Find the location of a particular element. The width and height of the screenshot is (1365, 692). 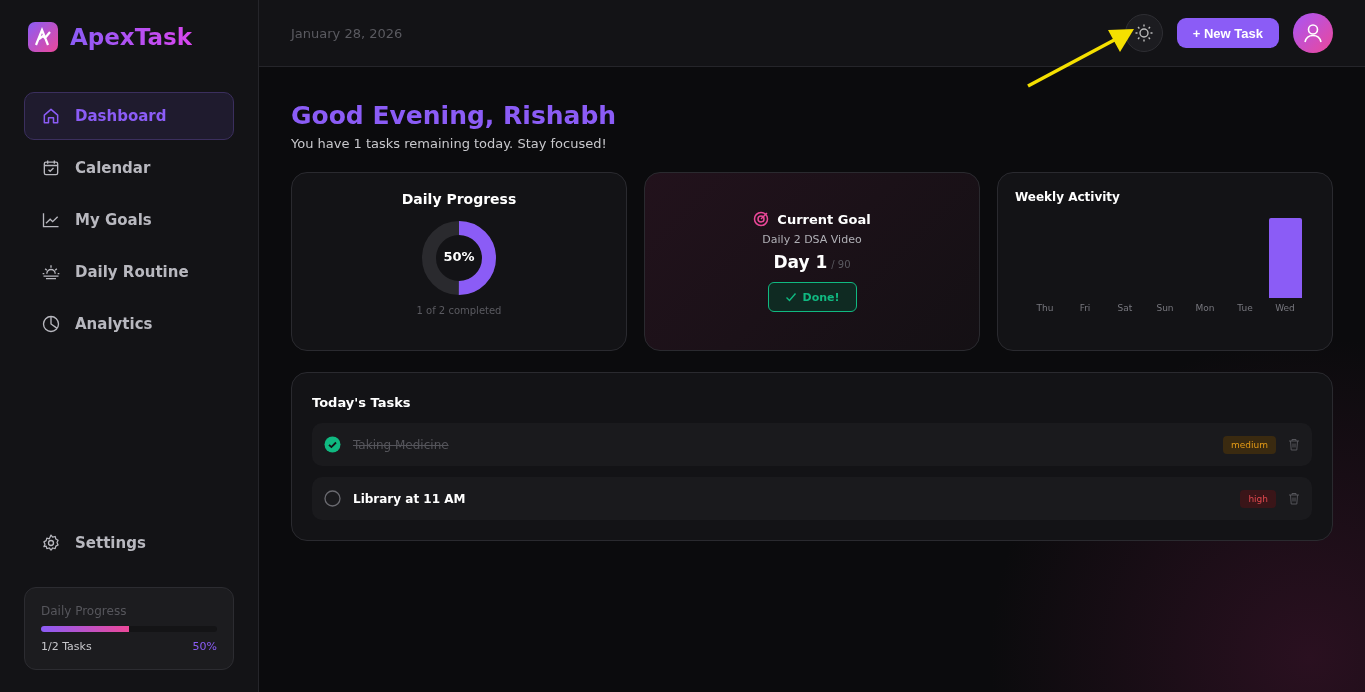

sun-icon is located at coordinates (1143, 33).